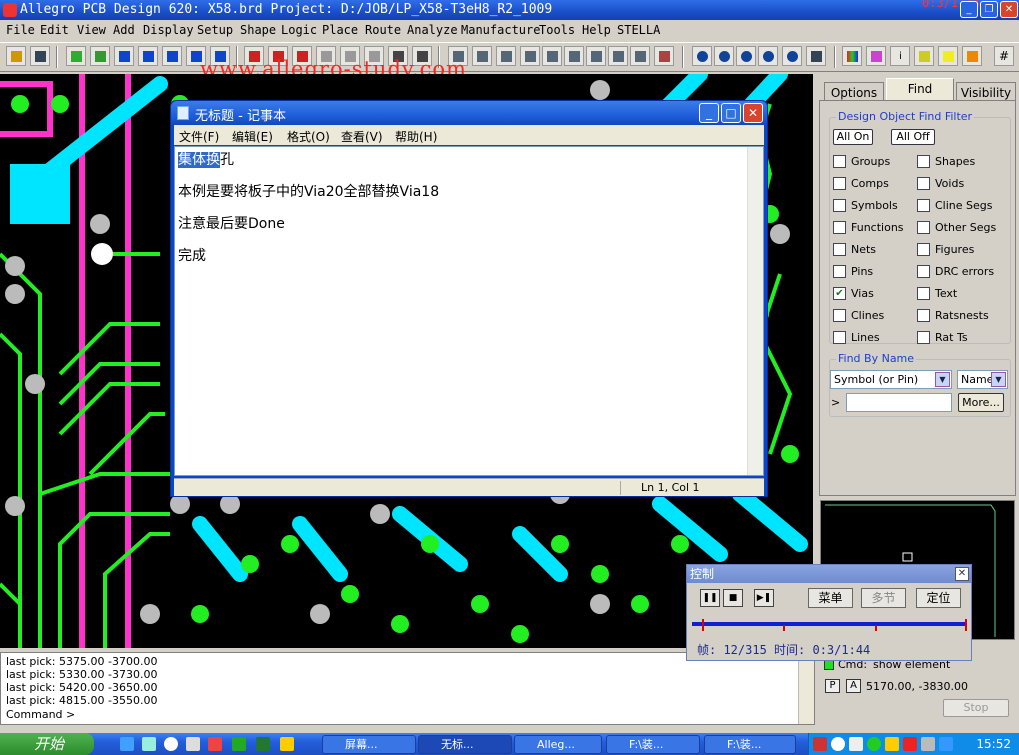 The image size is (1019, 755). I want to click on menu-route: Route, so click(383, 30).